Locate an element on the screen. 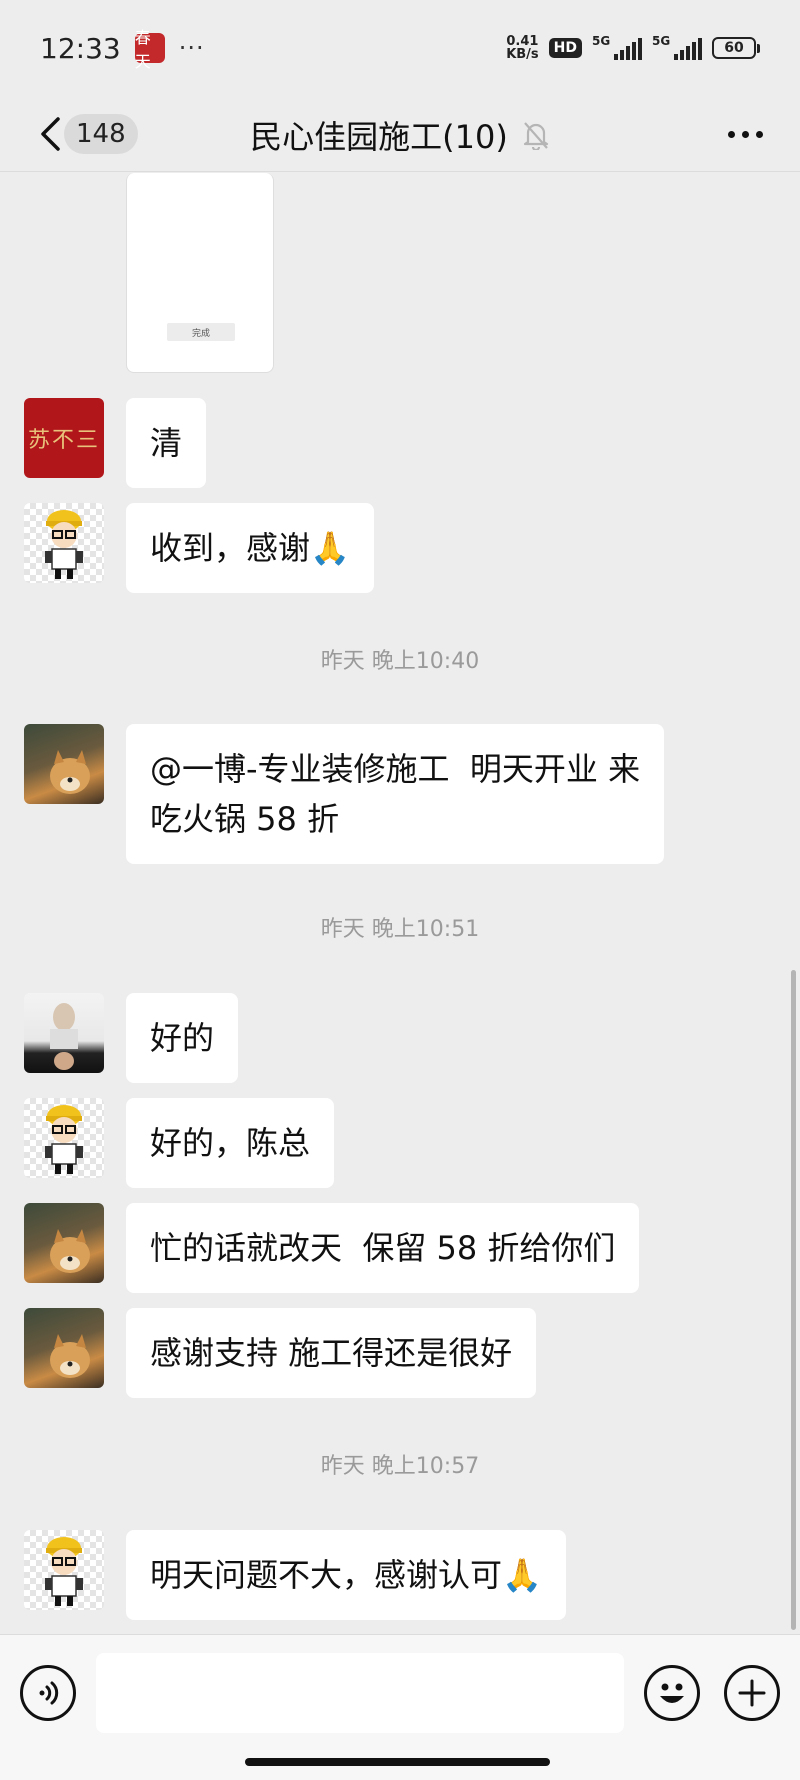 This screenshot has height=1780, width=800. message-bubble: 感谢支持 施工得还是很好 is located at coordinates (331, 1353).